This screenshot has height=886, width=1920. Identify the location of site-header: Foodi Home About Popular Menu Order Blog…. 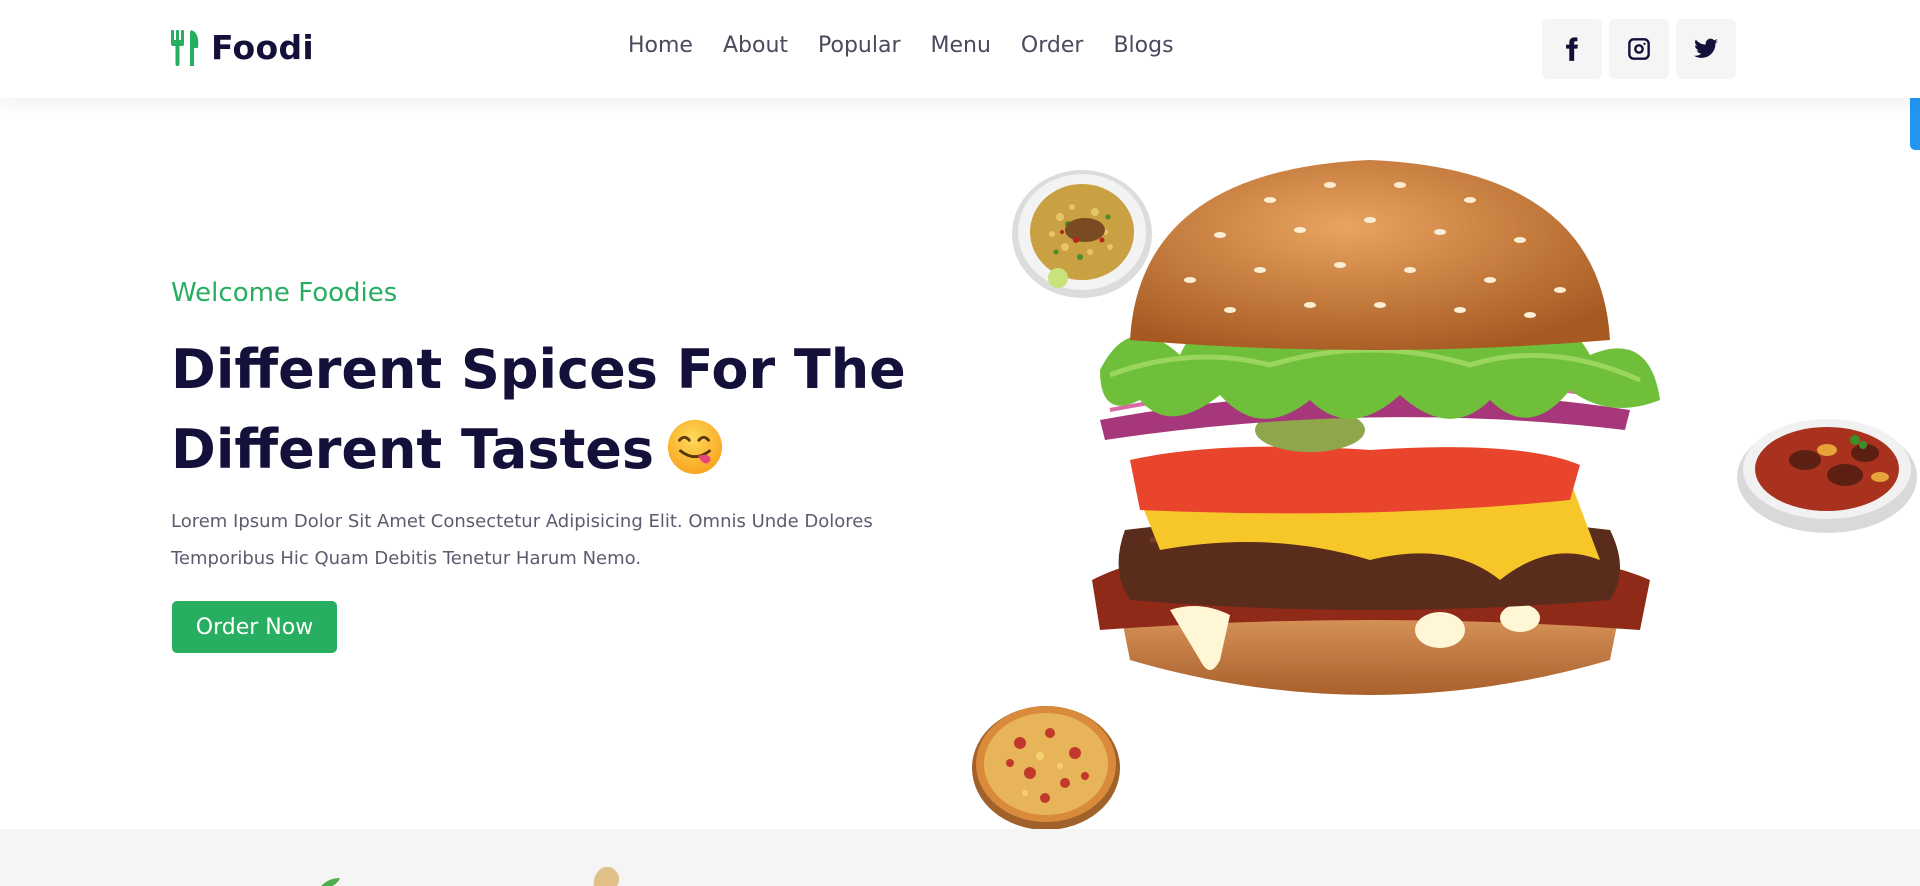
(960, 49).